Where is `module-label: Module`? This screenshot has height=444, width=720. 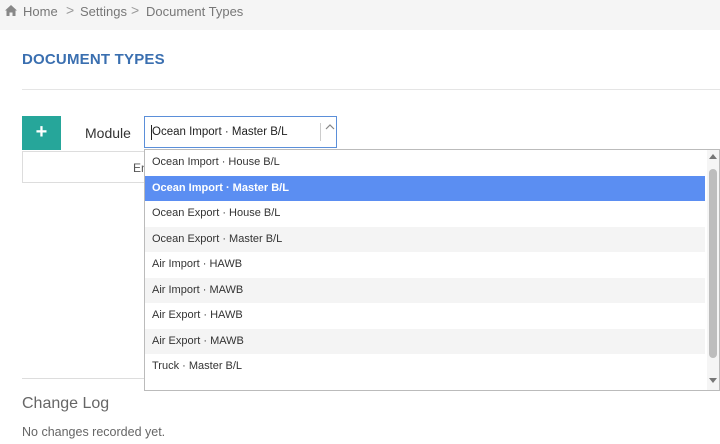
module-label: Module is located at coordinates (108, 133).